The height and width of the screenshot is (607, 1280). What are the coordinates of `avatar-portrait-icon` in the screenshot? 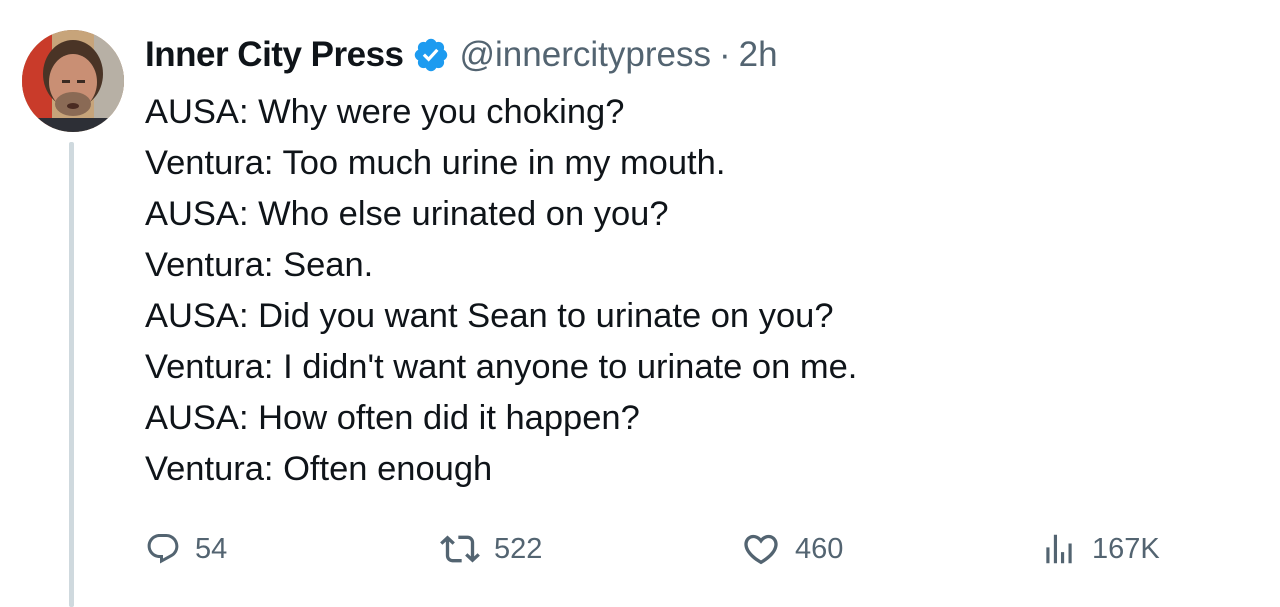 It's located at (73, 81).